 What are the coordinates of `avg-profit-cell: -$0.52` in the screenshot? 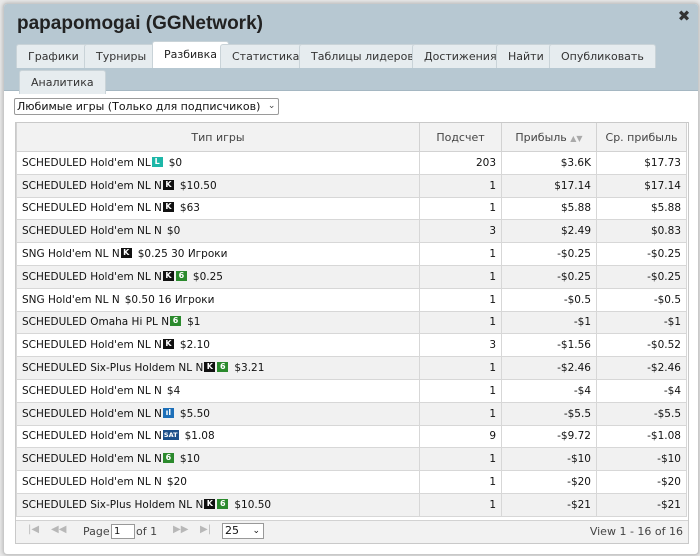 It's located at (641, 345).